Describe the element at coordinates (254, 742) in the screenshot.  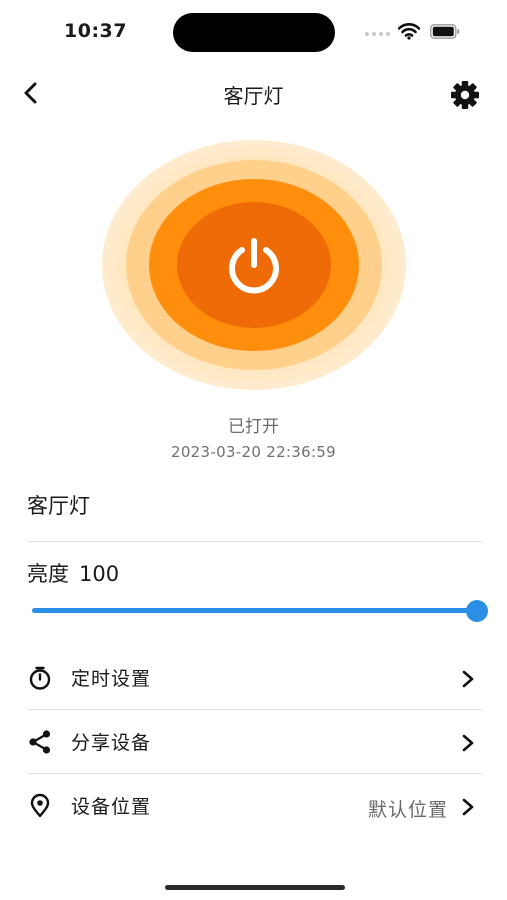
I see `share-device-row: 分享设备` at that location.